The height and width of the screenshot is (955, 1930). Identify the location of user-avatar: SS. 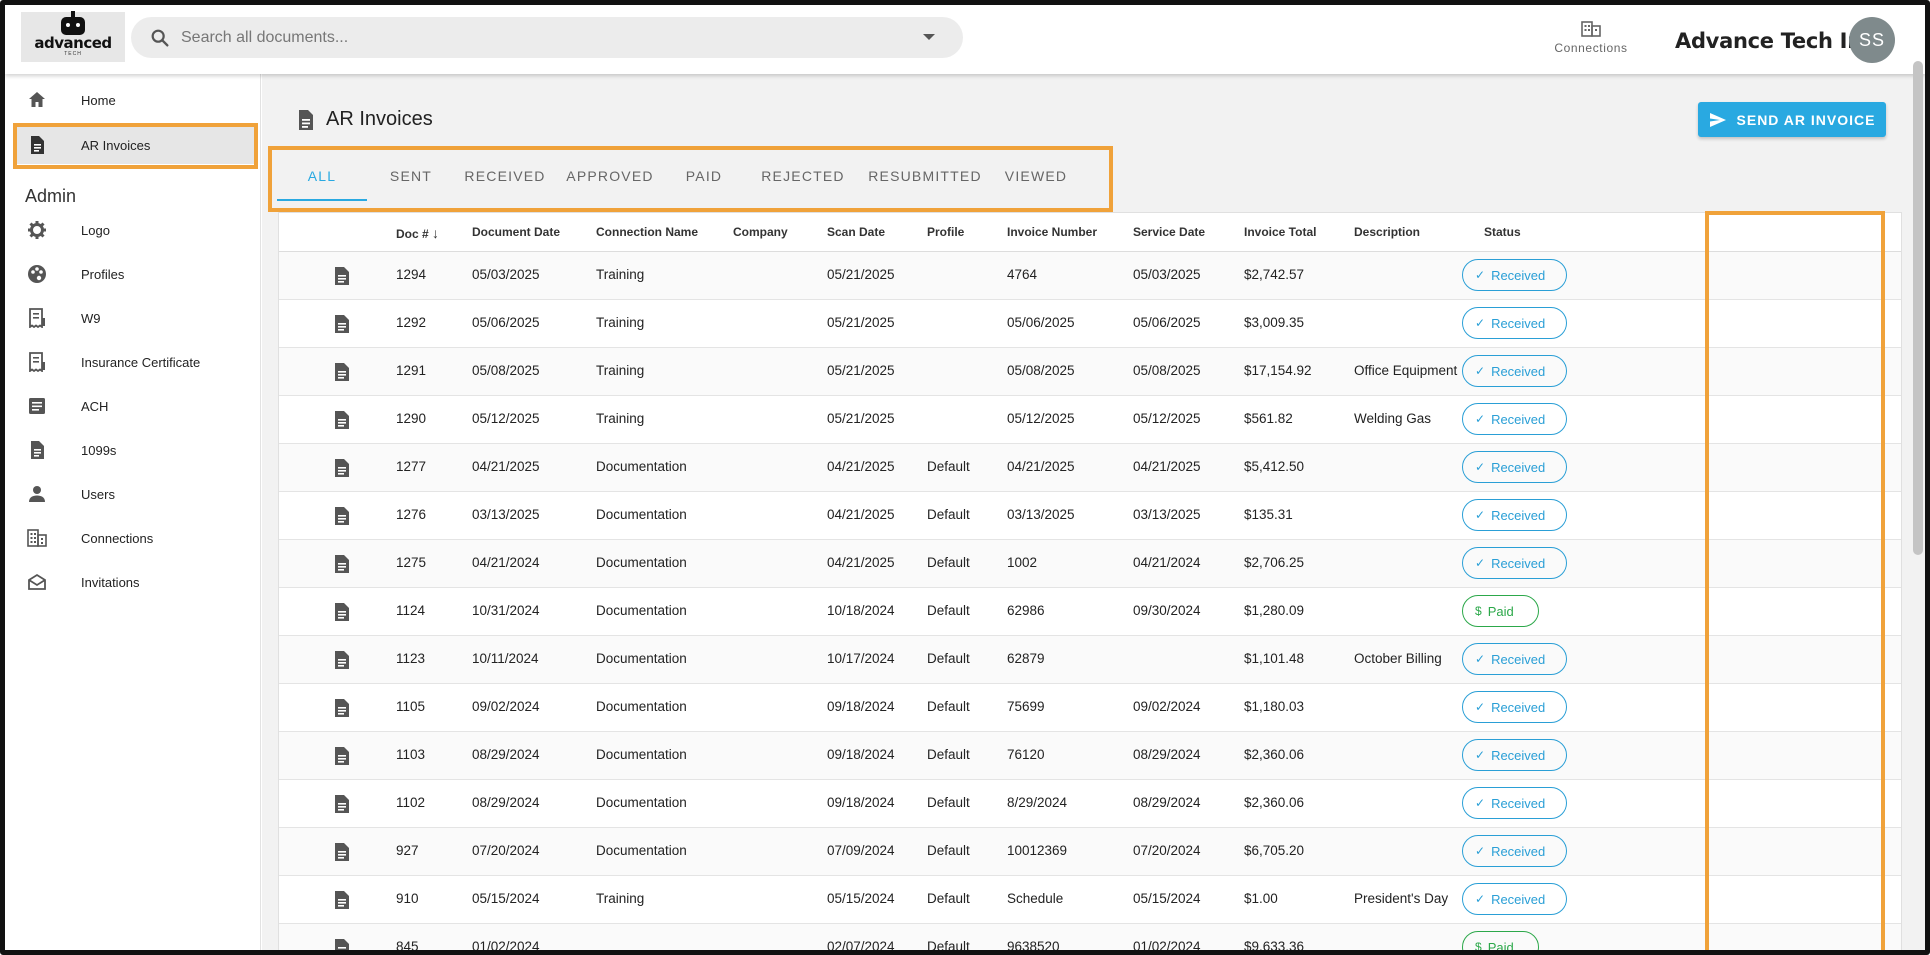
(1872, 40).